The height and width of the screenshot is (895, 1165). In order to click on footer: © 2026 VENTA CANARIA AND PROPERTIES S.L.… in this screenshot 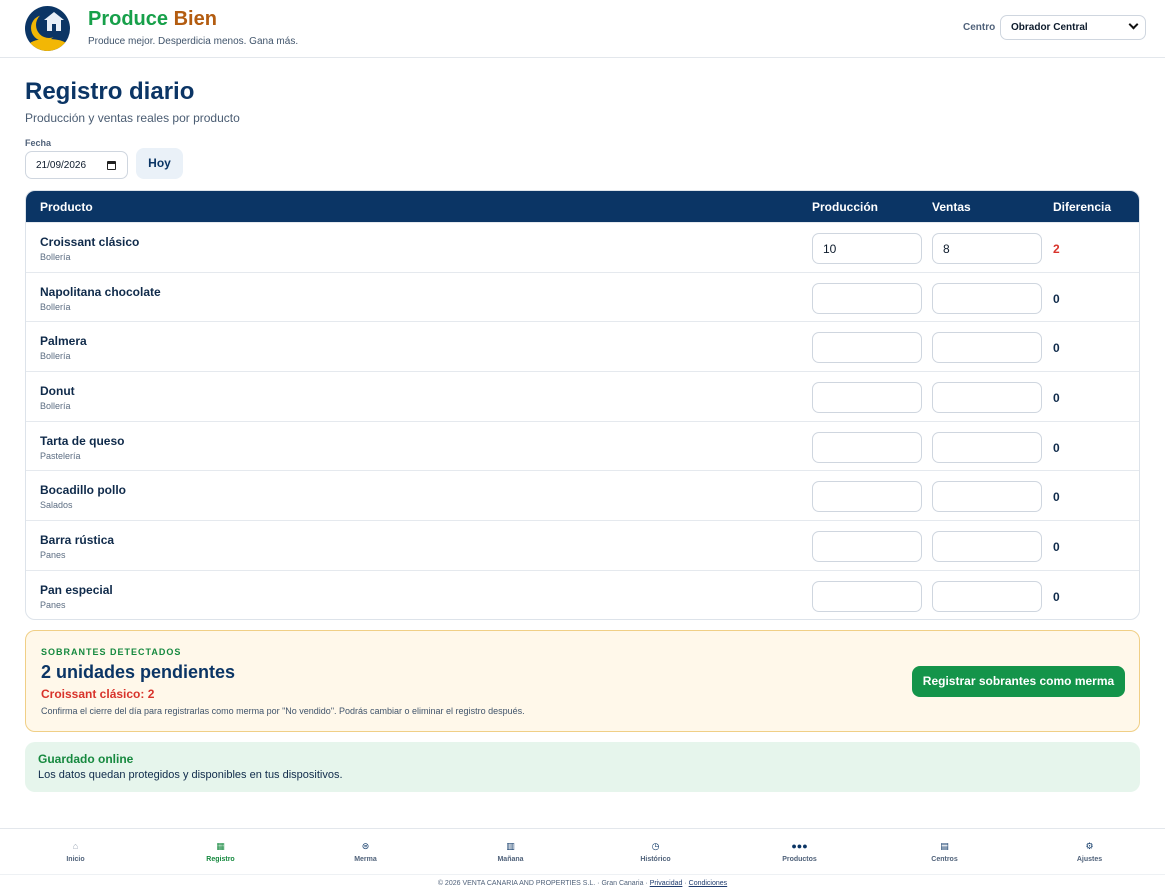, I will do `click(582, 883)`.